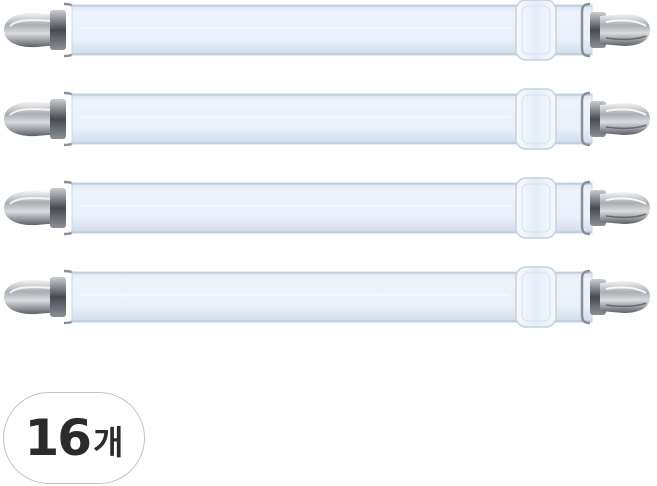 The image size is (657, 486). Describe the element at coordinates (58, 438) in the screenshot. I see `quantity-number: 16` at that location.